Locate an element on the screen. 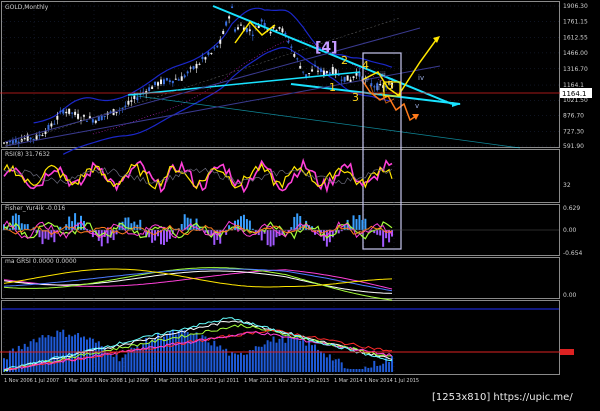 The width and height of the screenshot is (600, 411). wave-label-iv: iv is located at coordinates (421, 78).